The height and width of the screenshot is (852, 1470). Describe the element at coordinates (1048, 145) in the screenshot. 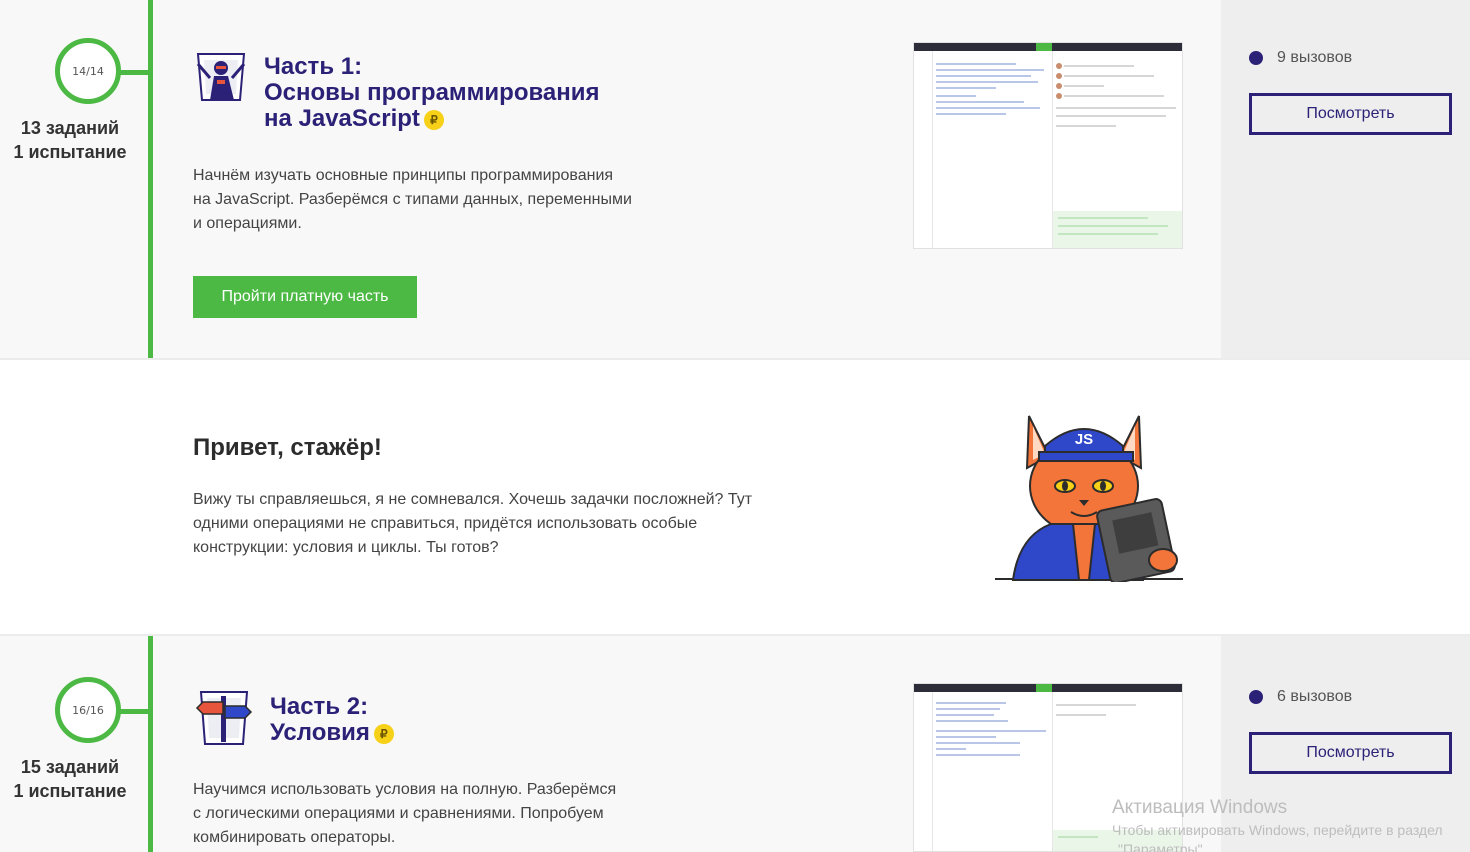

I see `chapter-1-preview` at that location.